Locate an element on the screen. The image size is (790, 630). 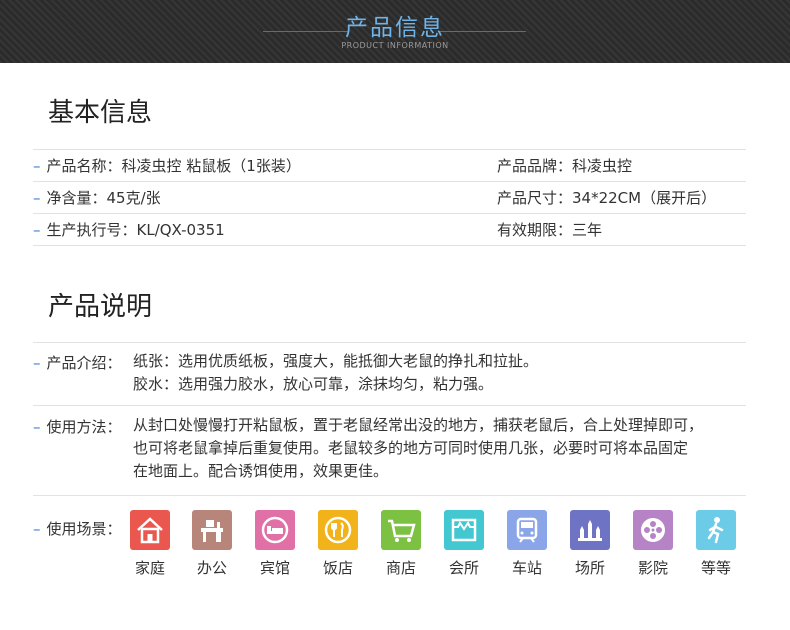
cart-icon is located at coordinates (401, 530).